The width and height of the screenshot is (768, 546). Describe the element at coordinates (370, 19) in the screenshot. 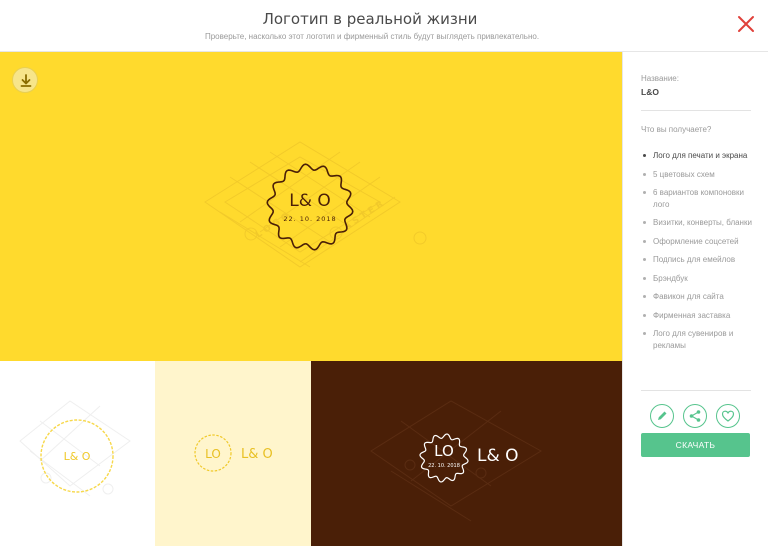

I see `modal-title: Логотип в реальной жизни` at that location.